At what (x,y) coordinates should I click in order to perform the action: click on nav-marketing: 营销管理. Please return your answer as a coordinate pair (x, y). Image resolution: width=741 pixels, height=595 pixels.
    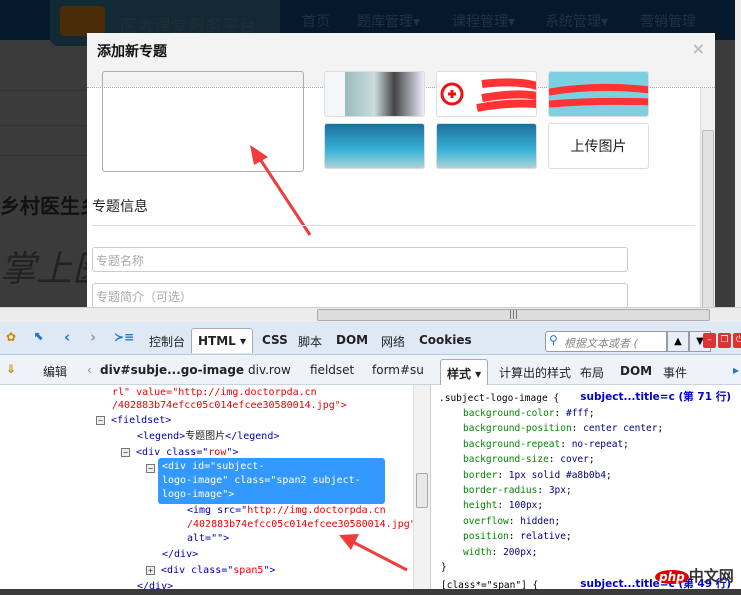
    Looking at the image, I should click on (668, 21).